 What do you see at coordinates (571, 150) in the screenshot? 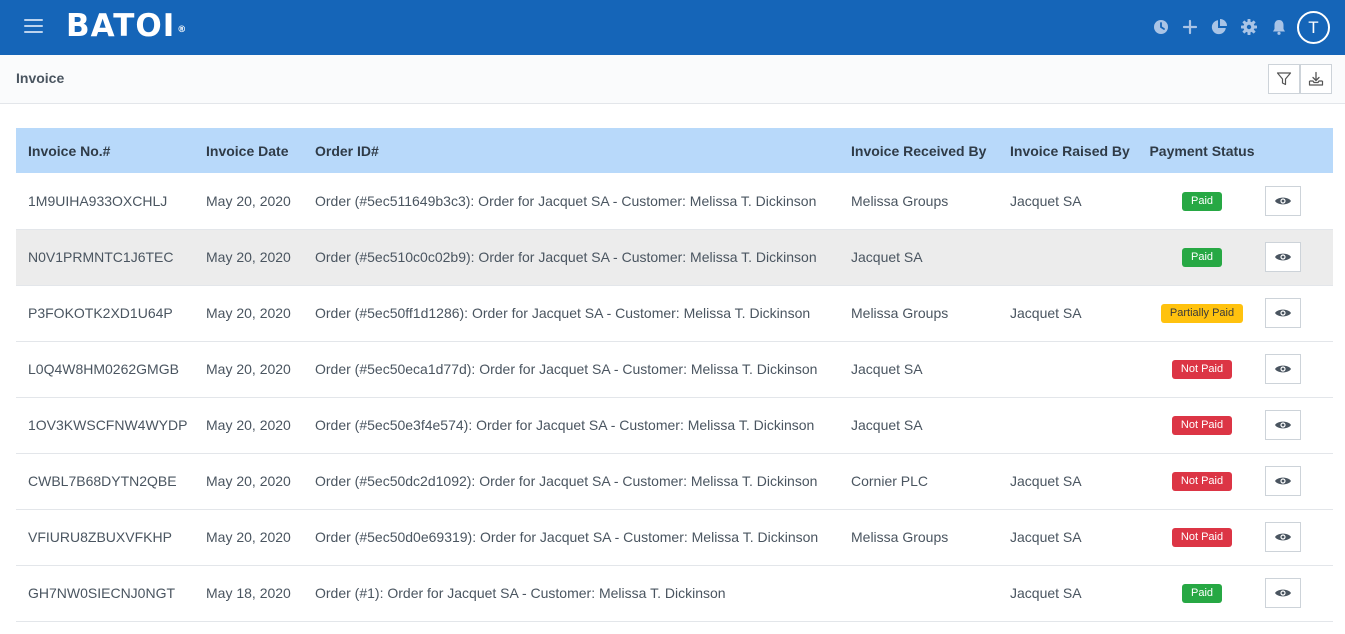
I see `column-header-order-id: Order ID#` at bounding box center [571, 150].